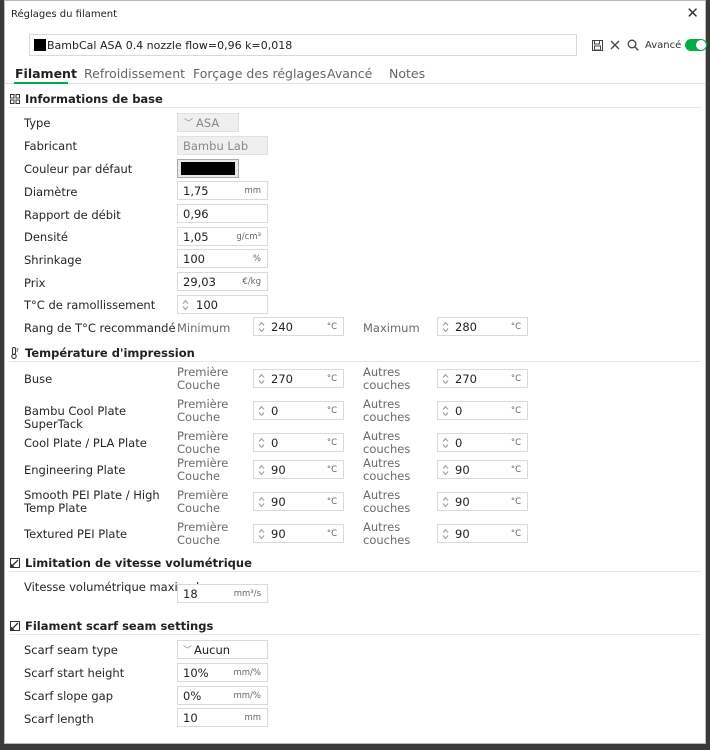  Describe the element at coordinates (69, 696) in the screenshot. I see `scarf-slope-gap-label: Scarf slope gap` at that location.